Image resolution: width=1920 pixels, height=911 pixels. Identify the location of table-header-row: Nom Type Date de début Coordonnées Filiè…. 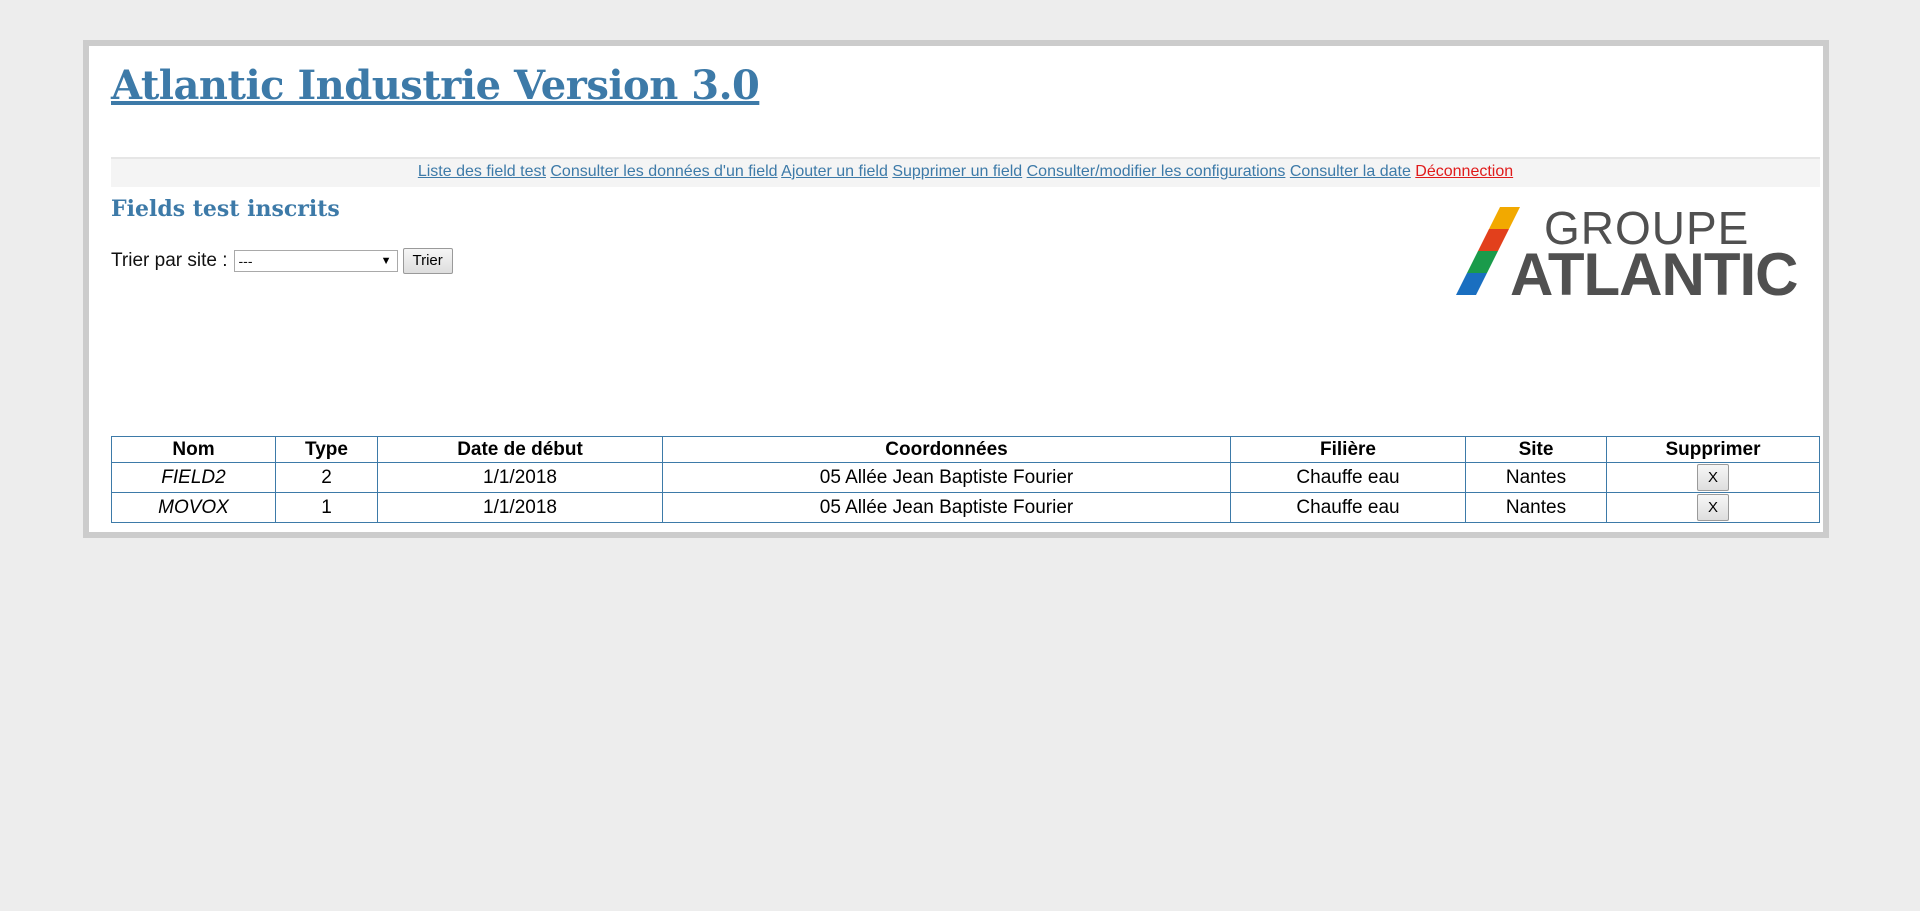
(965, 449).